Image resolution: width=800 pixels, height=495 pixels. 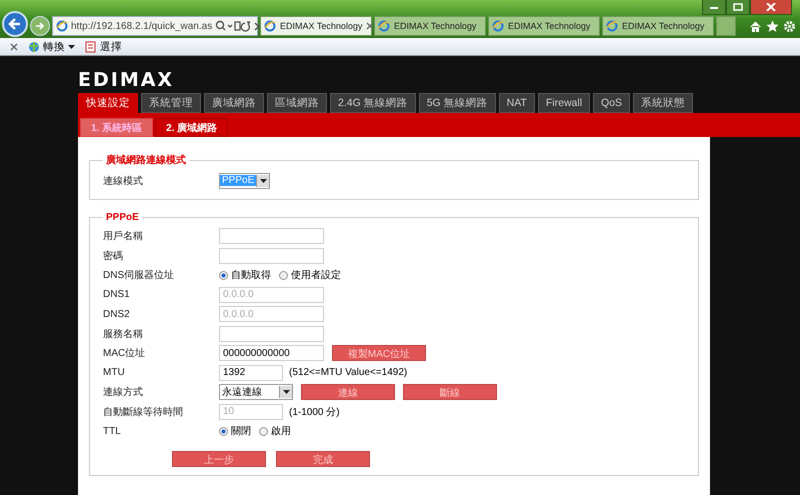 I want to click on section-title: PPPoE, so click(x=122, y=217).